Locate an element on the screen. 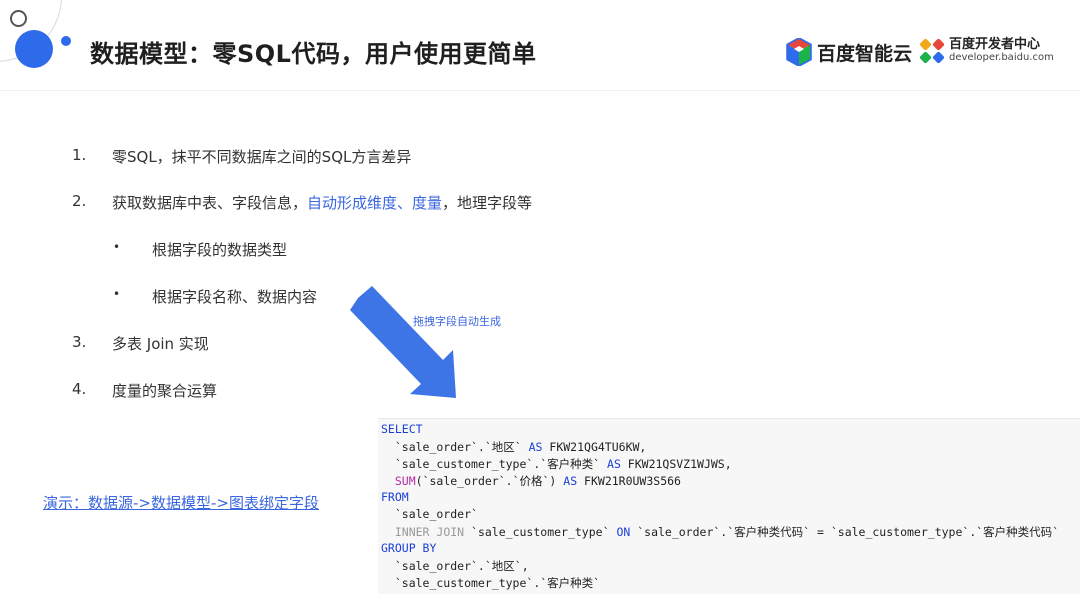 This screenshot has height=608, width=1080. sql-text: `sale_customer_type`.`客户种类` is located at coordinates (494, 464).